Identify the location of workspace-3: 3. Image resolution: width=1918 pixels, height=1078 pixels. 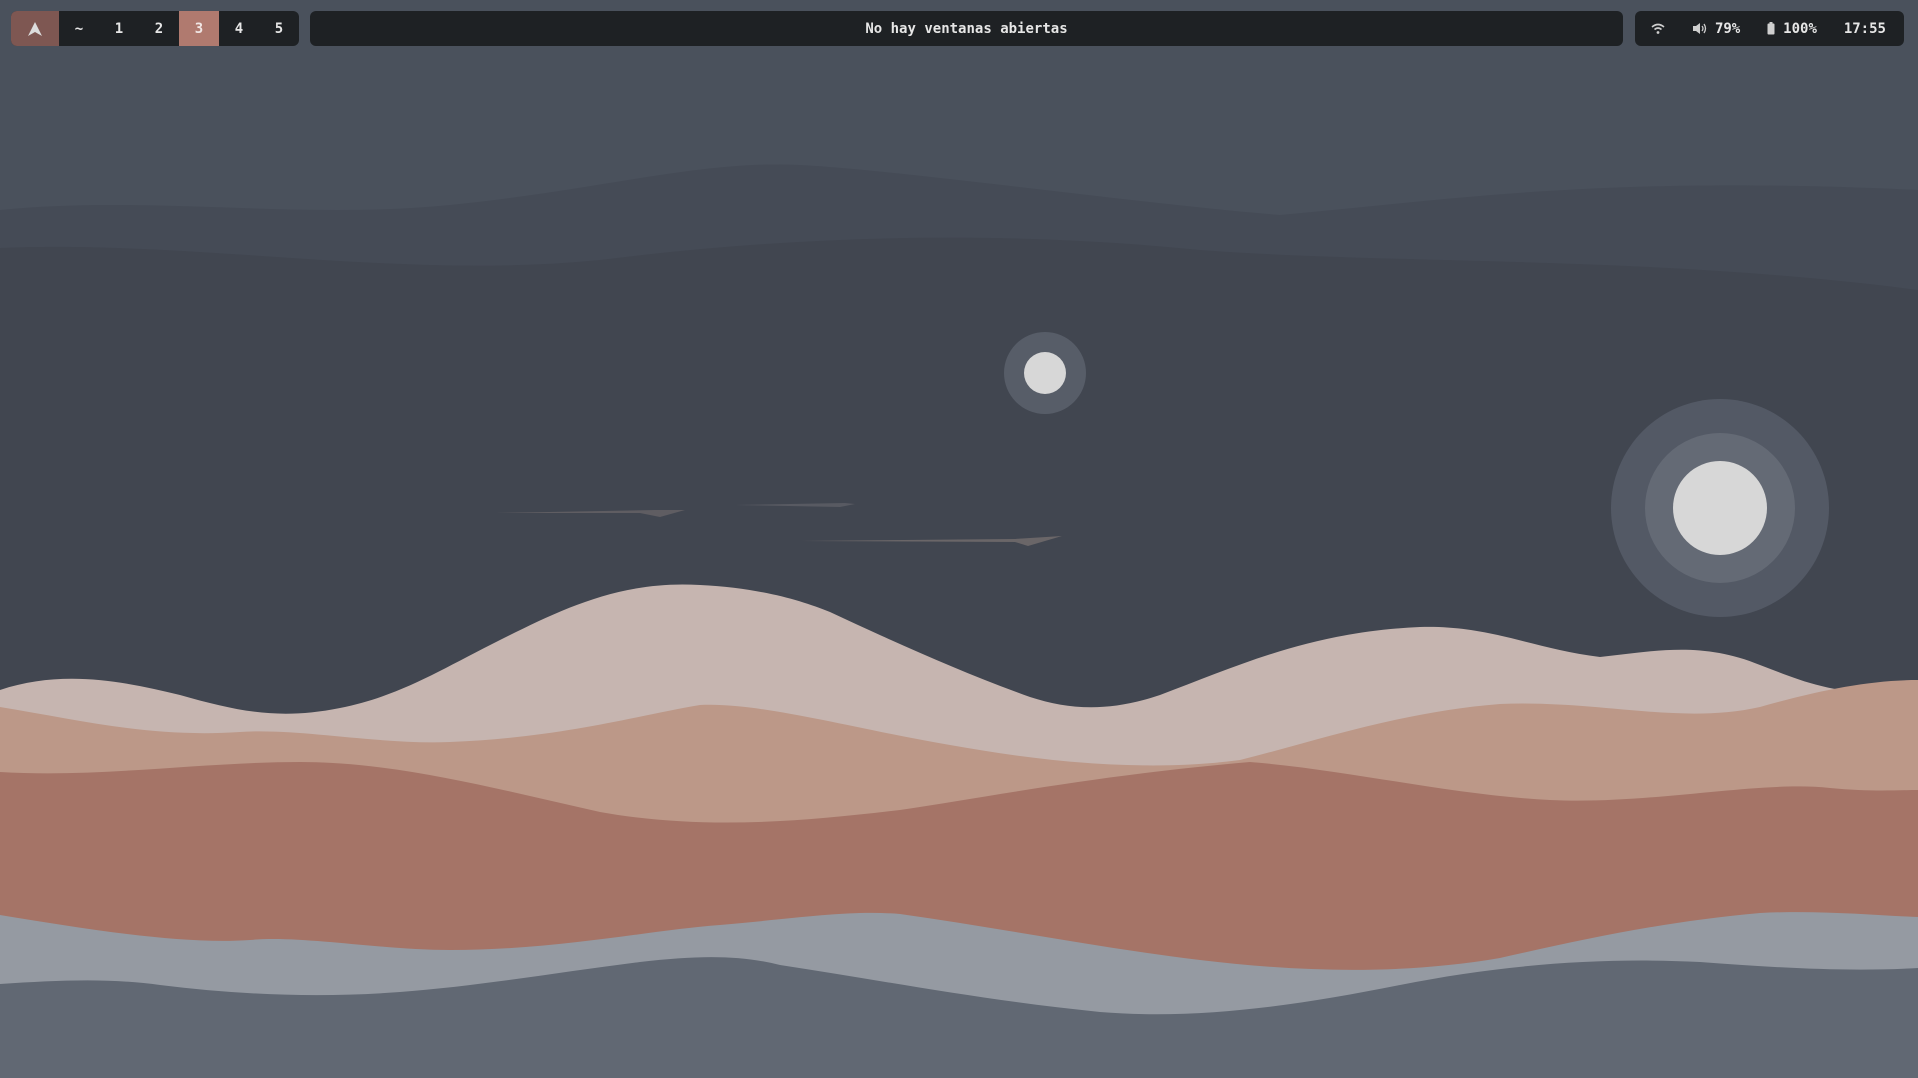
(199, 28).